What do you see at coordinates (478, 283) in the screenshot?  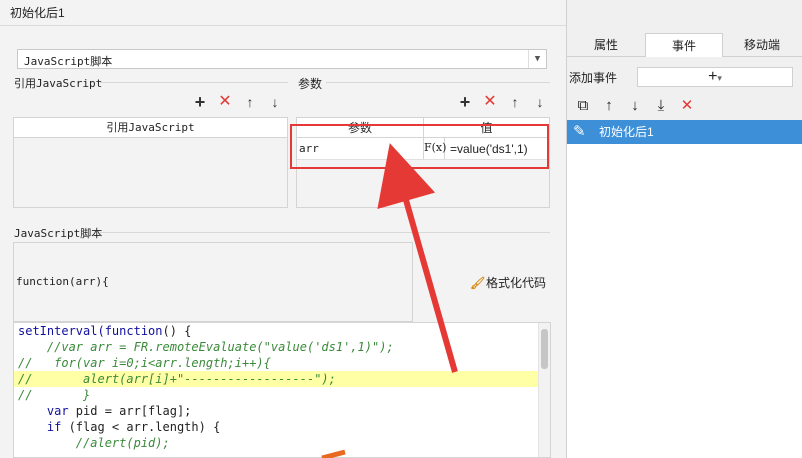 I see `broom-icon: 🖌` at bounding box center [478, 283].